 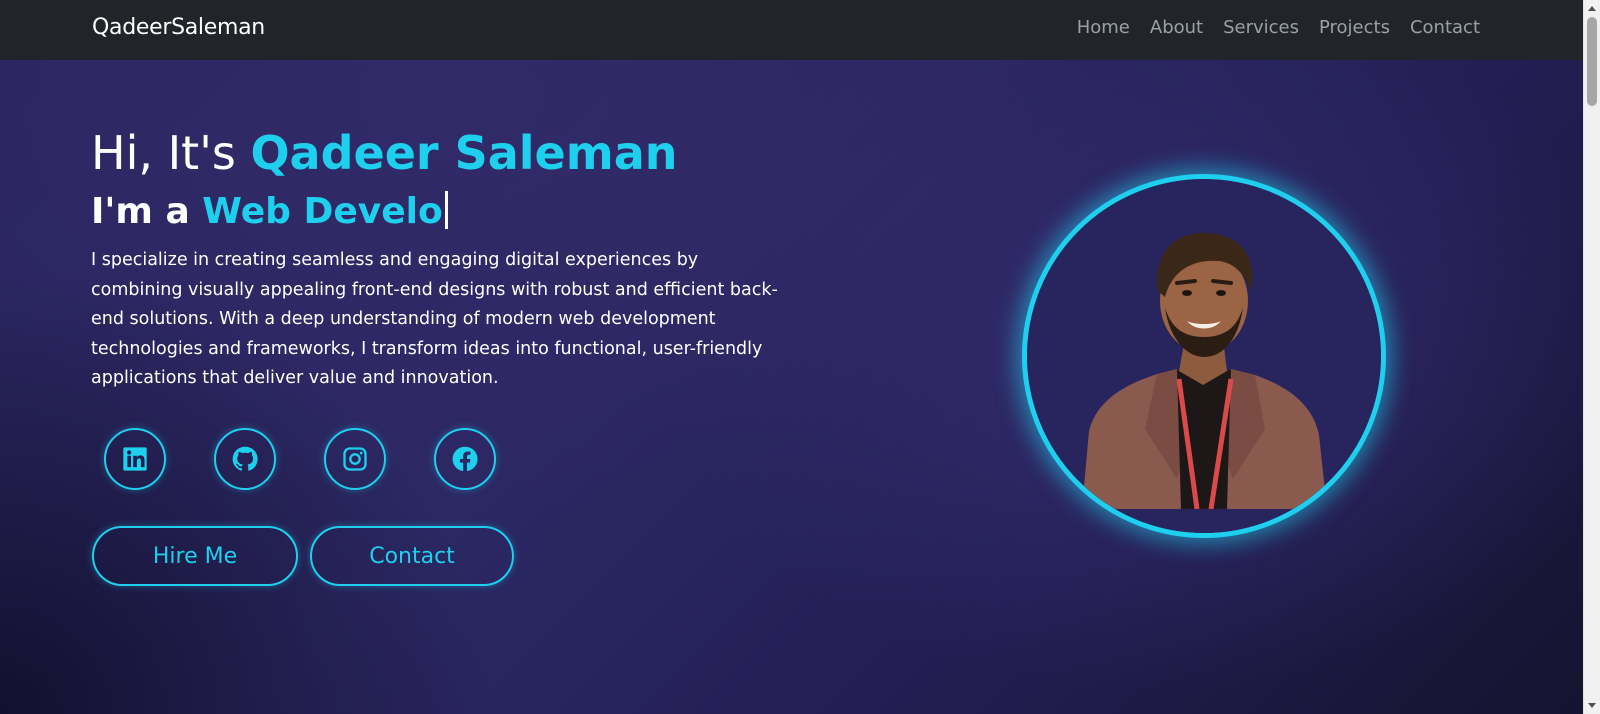 I want to click on cta-buttons: Hire Me Contact, so click(x=303, y=556).